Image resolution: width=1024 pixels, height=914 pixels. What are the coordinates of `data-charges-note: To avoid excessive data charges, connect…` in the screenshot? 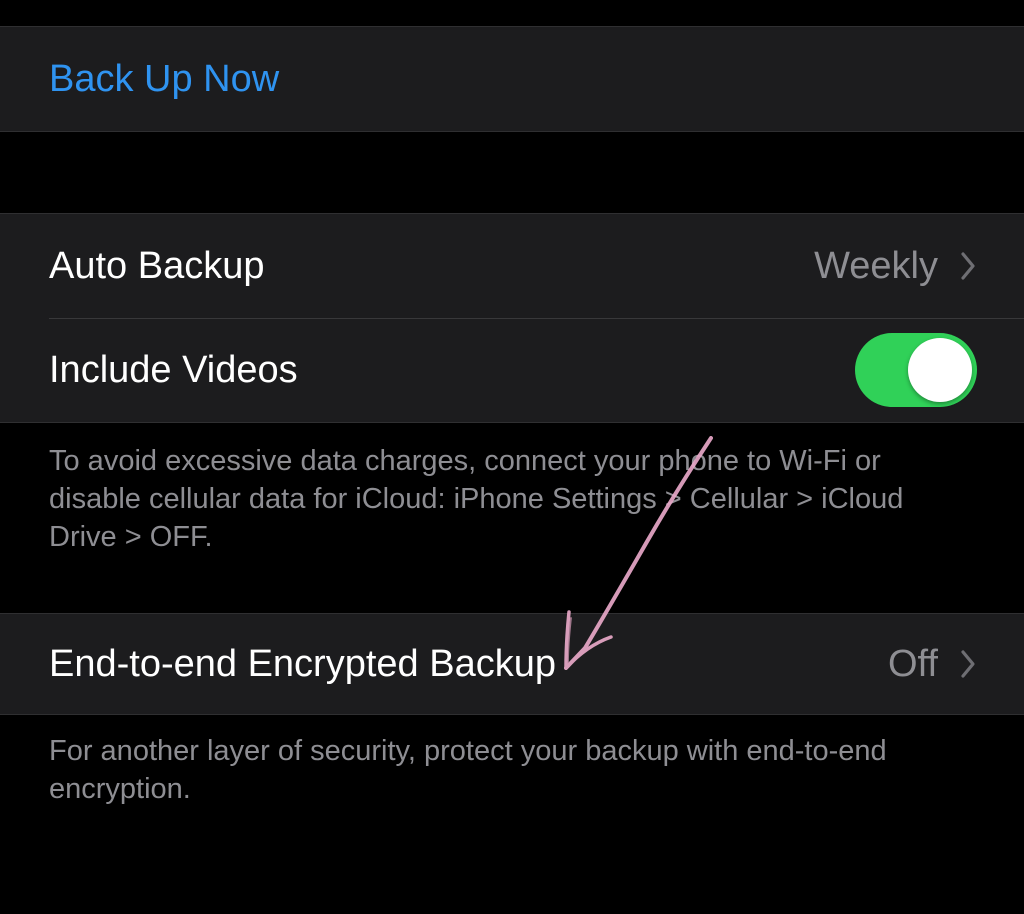 It's located at (476, 499).